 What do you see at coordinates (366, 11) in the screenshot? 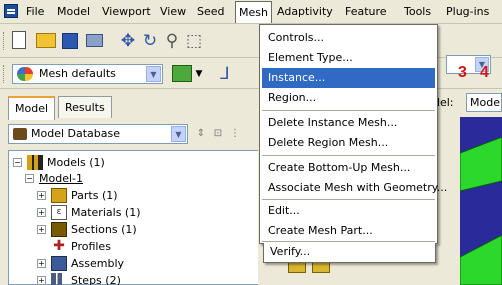
I see `menu-feature: Feature` at bounding box center [366, 11].